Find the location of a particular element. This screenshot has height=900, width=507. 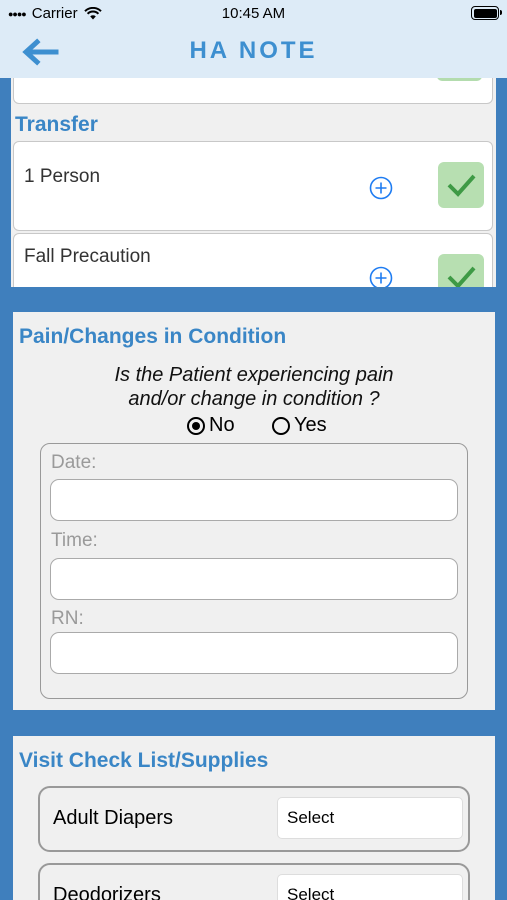

page-title: HA NOTE is located at coordinates (253, 50).